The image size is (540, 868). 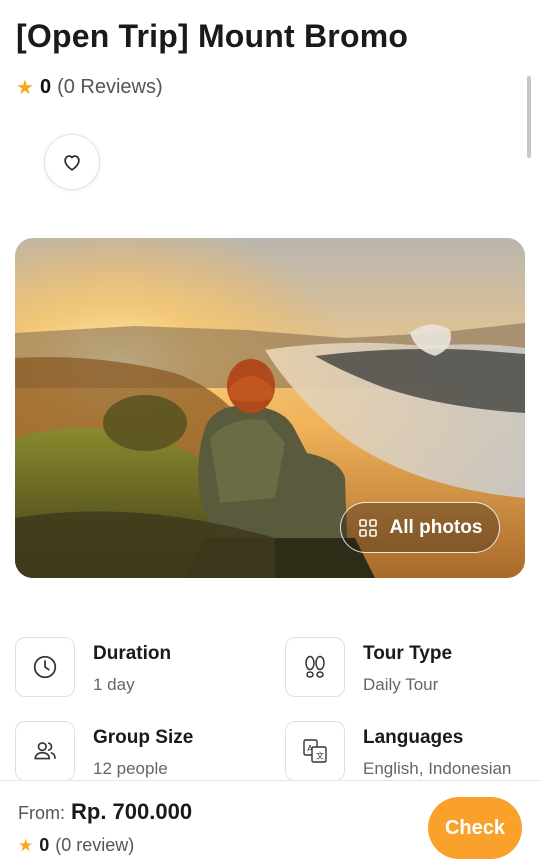 What do you see at coordinates (398, 751) in the screenshot?
I see `feature-languages: A 文 Languages English, Indonesian` at bounding box center [398, 751].